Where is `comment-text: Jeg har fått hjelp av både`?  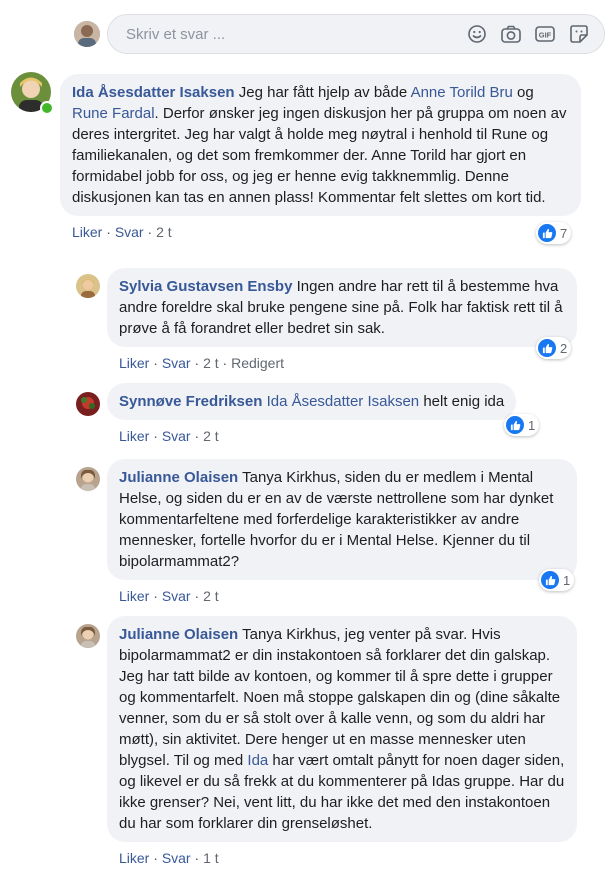
comment-text: Jeg har fått hjelp av både is located at coordinates (322, 92).